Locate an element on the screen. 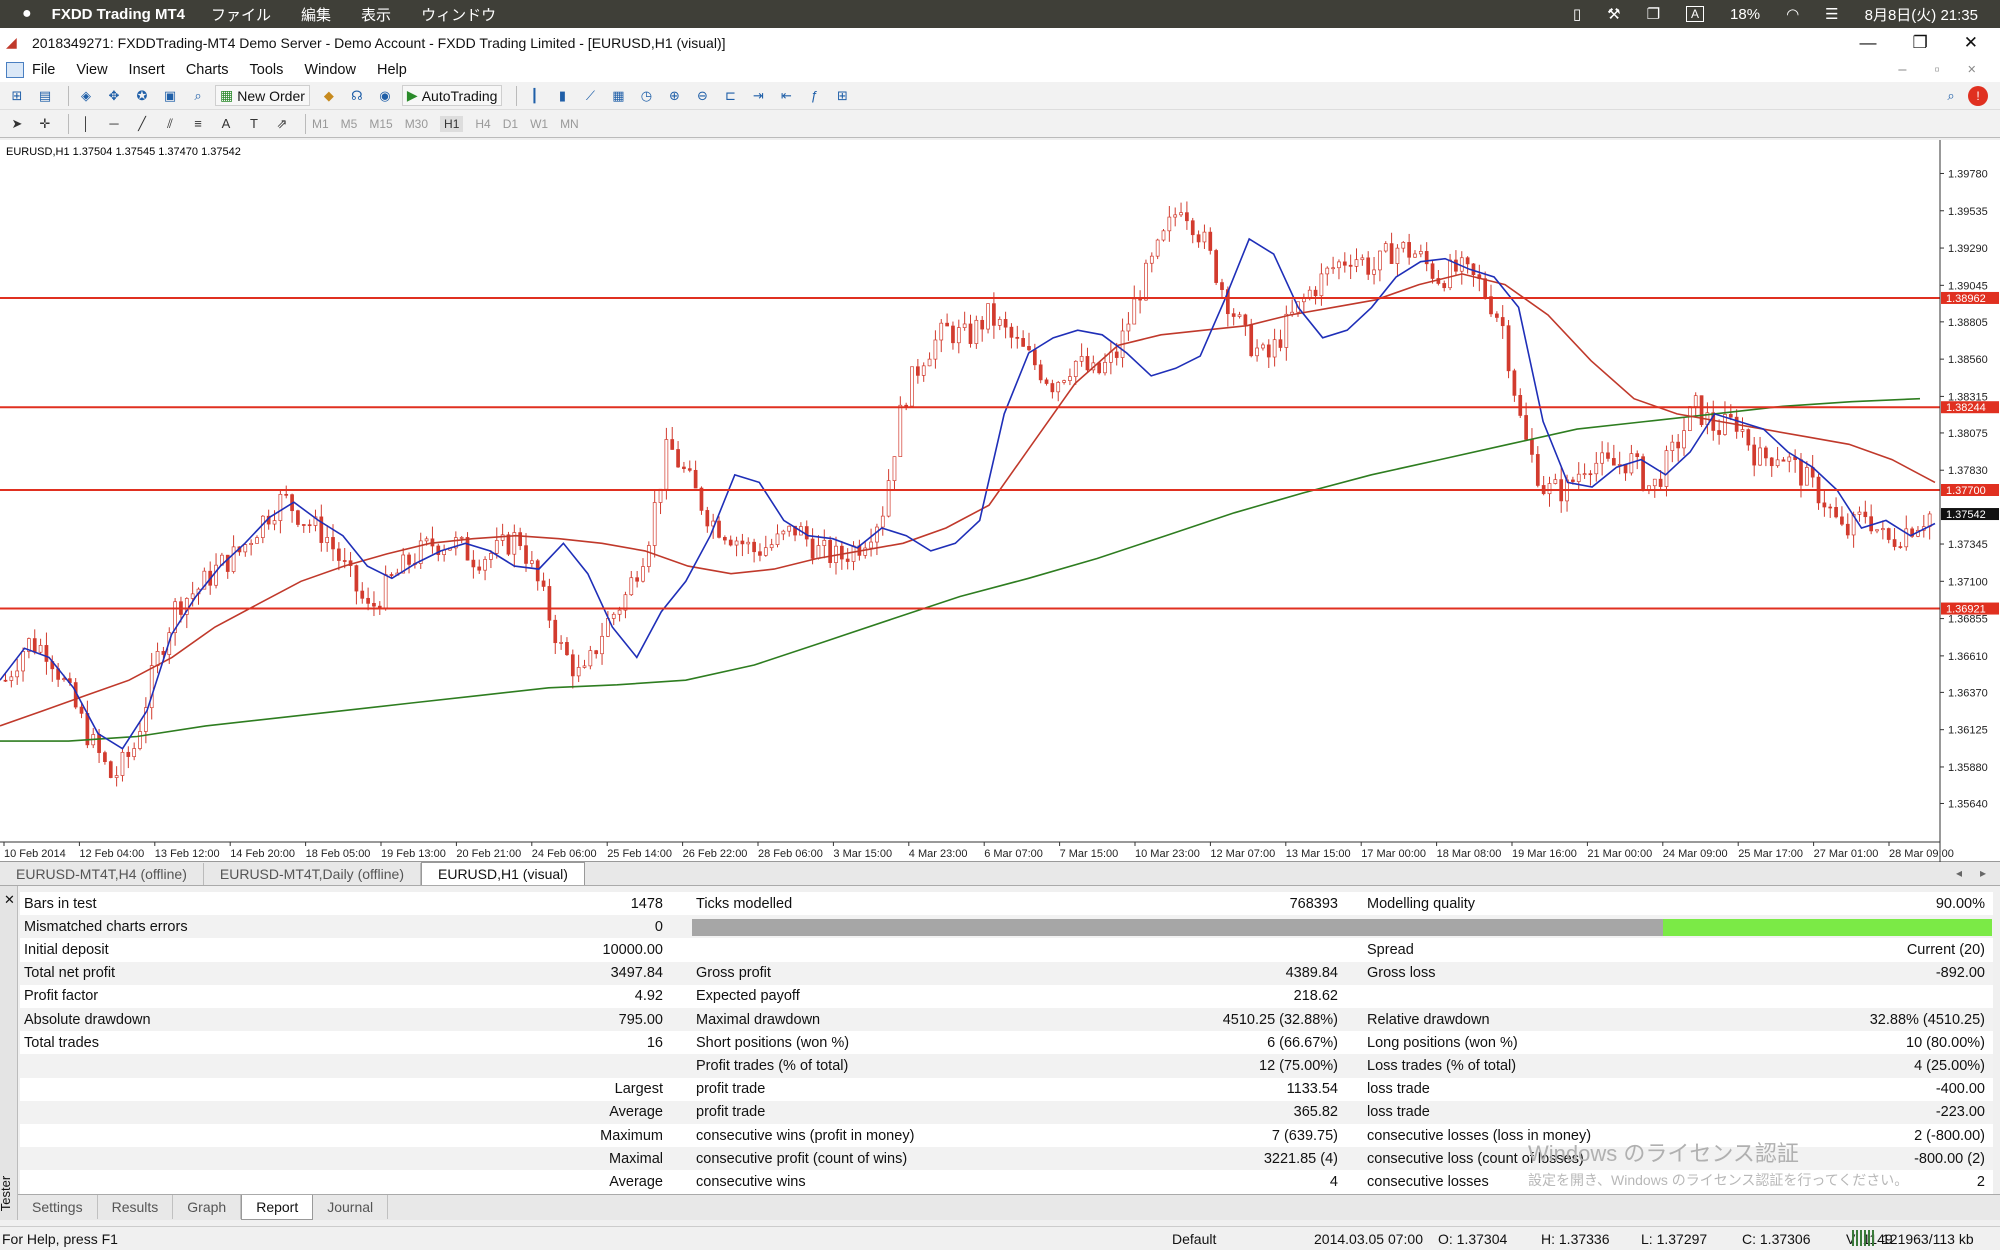 The image size is (2000, 1250). zoom-out-icon: ⊖ is located at coordinates (702, 96).